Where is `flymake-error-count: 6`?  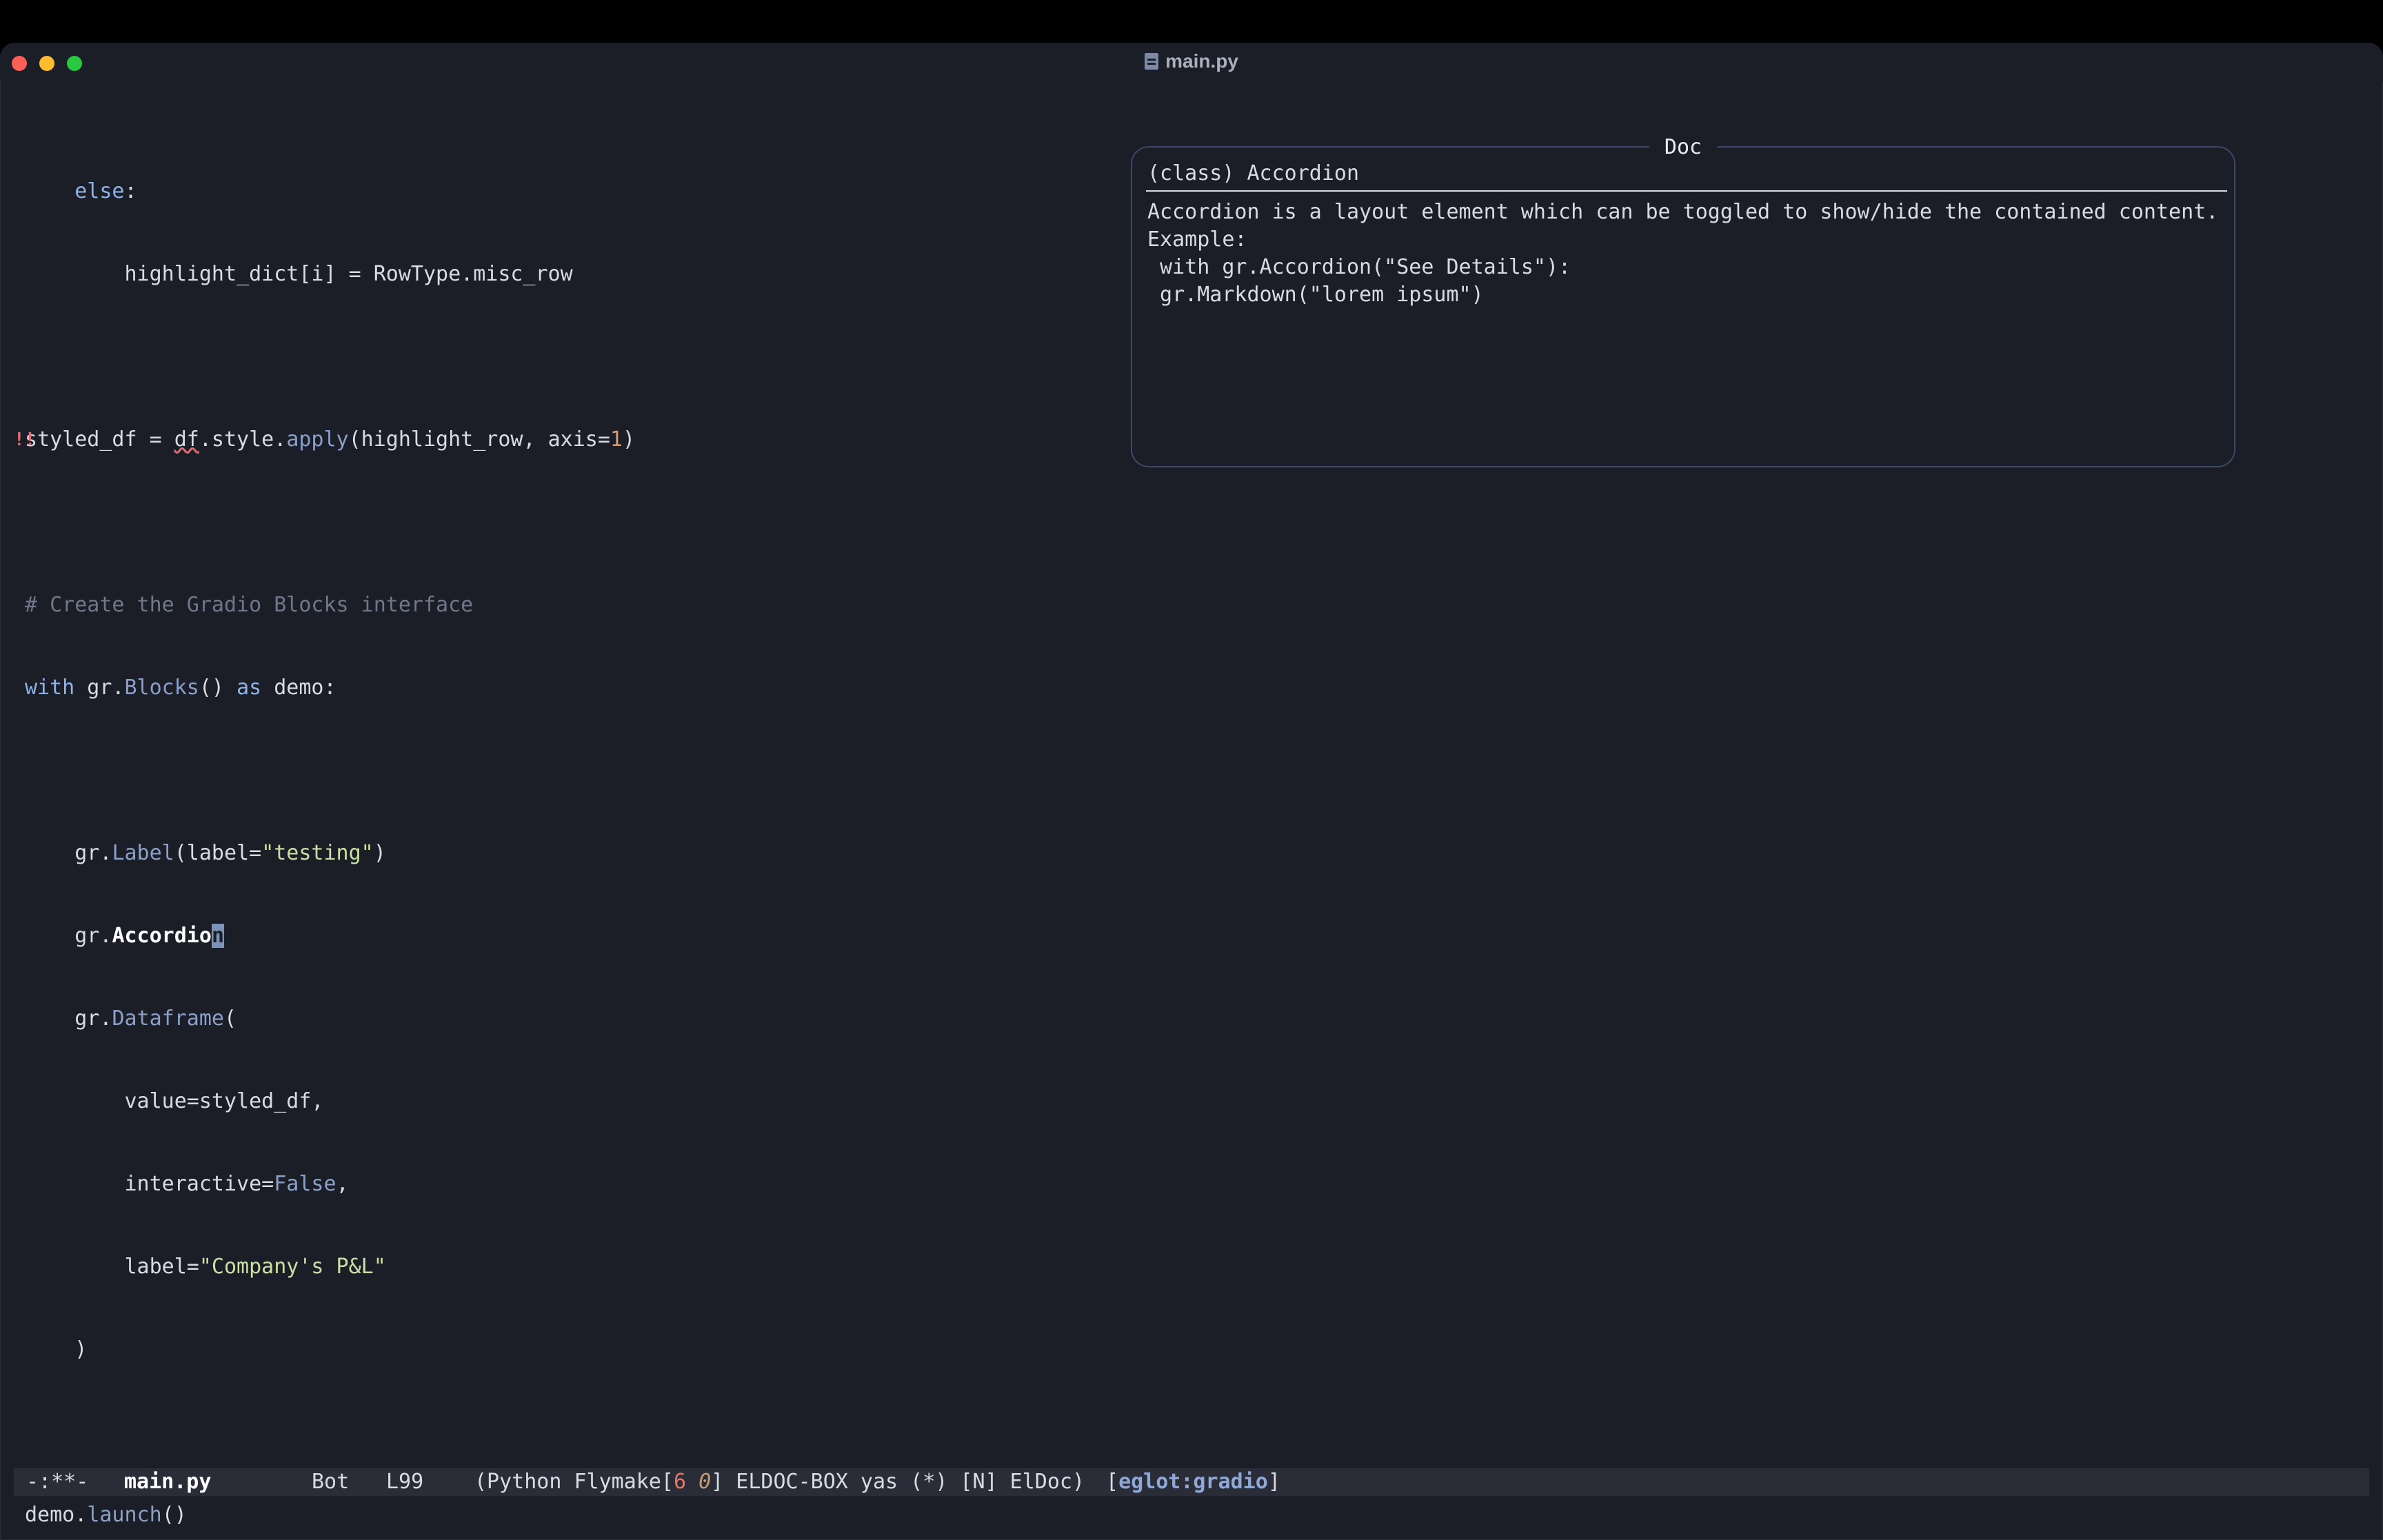 flymake-error-count: 6 is located at coordinates (680, 1482).